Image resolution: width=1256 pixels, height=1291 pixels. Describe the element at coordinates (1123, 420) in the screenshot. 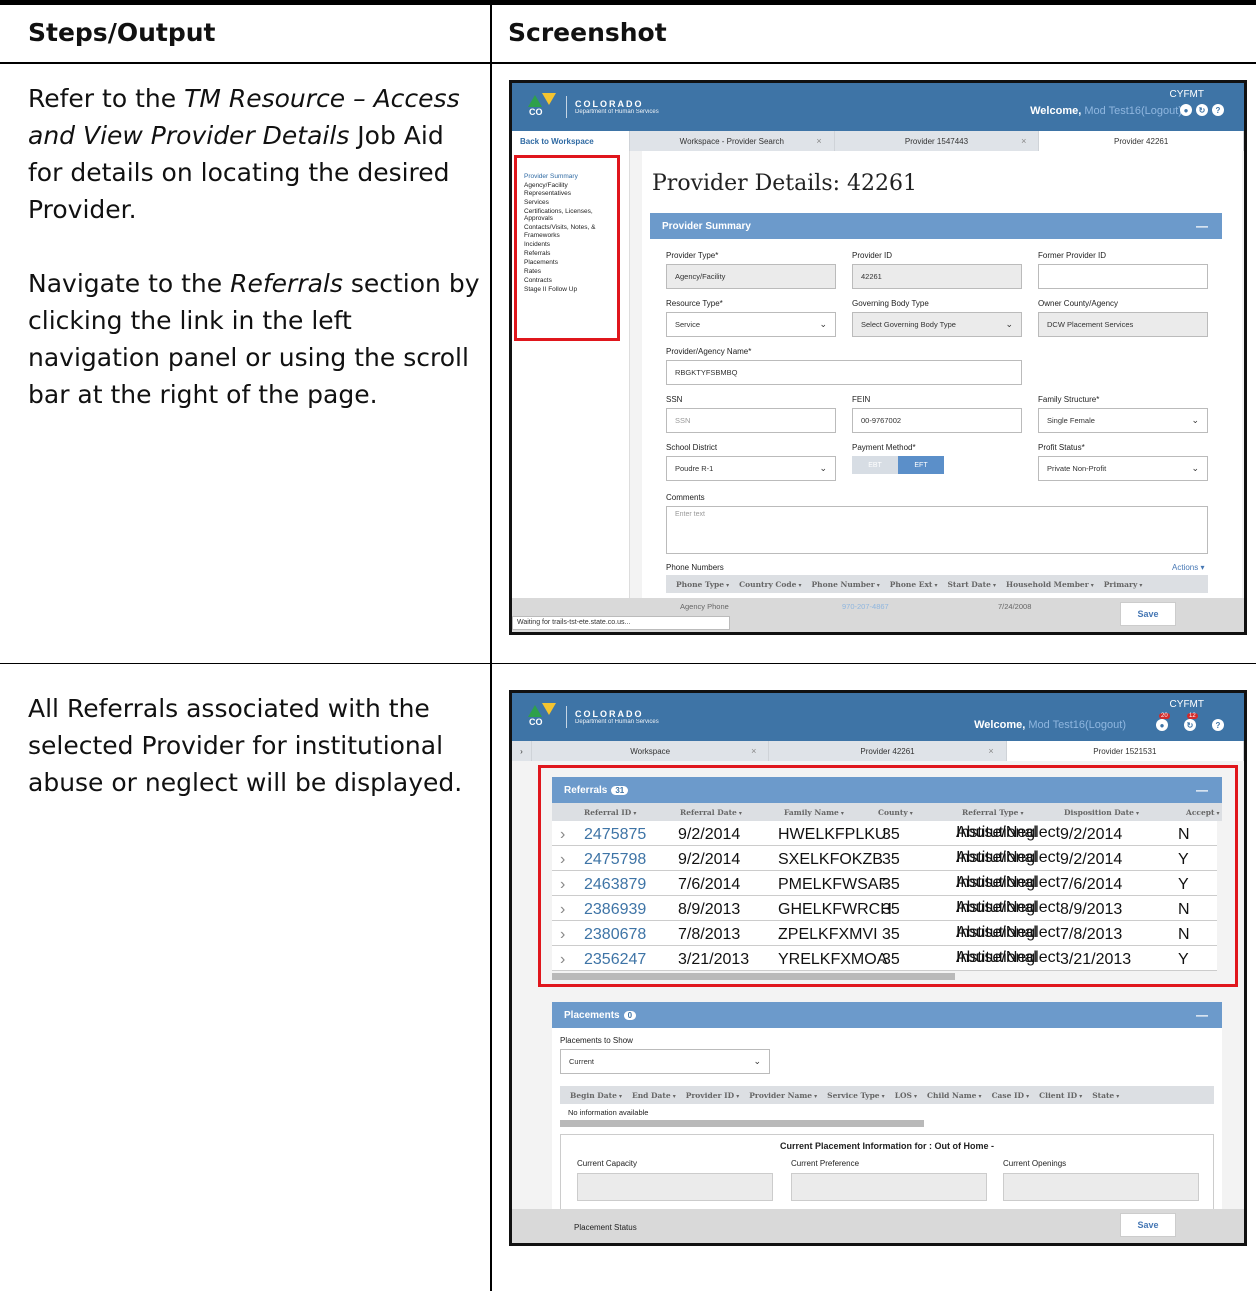

I see `family-structure-select: Single Female ⌄` at that location.